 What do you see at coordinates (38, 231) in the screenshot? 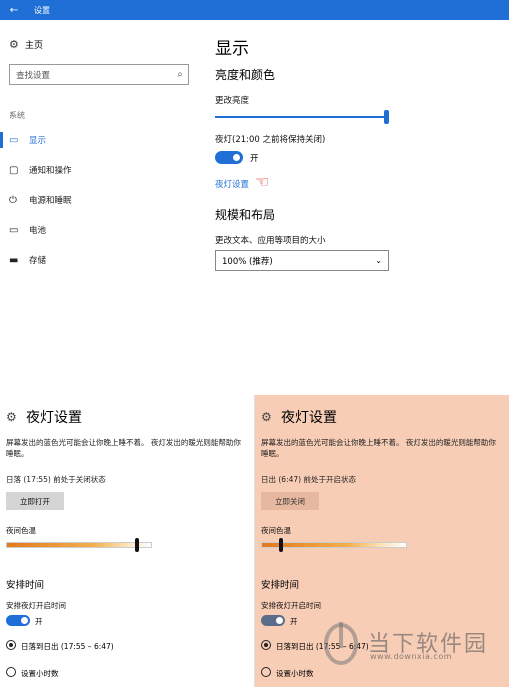
I see `sidebar-item-label: 电池` at bounding box center [38, 231].